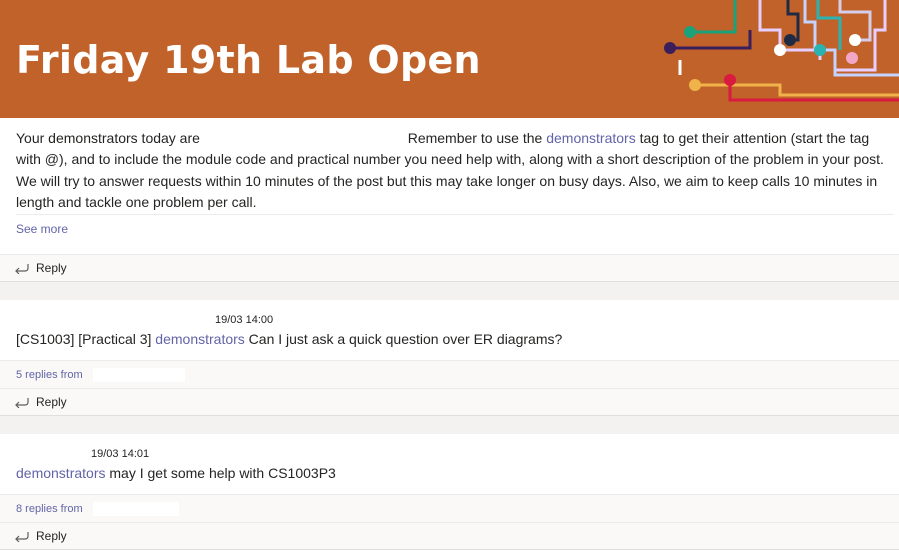 This screenshot has width=899, height=550. I want to click on message-timestamp: 19/03 14:01, so click(120, 454).